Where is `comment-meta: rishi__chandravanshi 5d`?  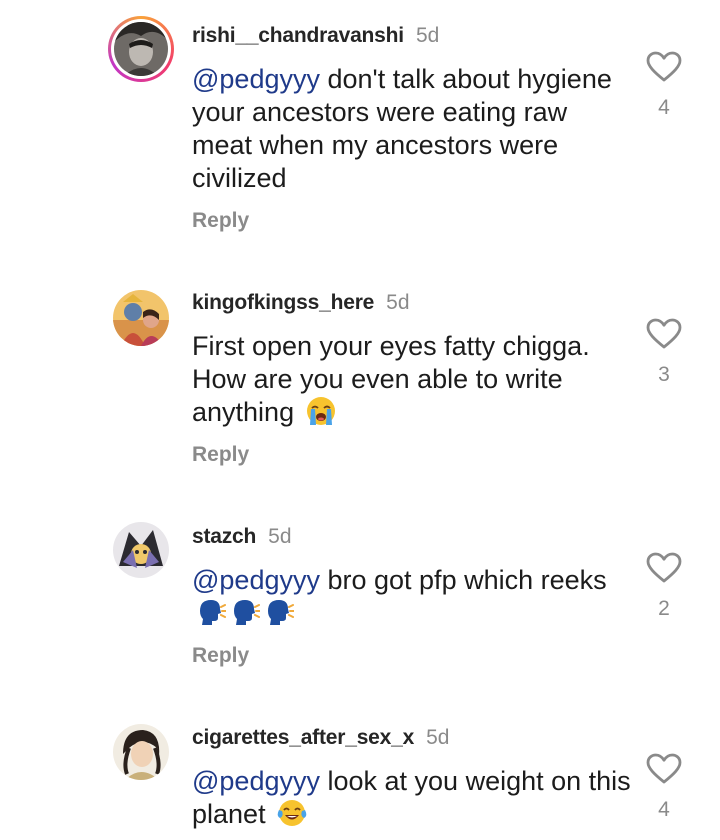 comment-meta: rishi__chandravanshi 5d is located at coordinates (315, 36).